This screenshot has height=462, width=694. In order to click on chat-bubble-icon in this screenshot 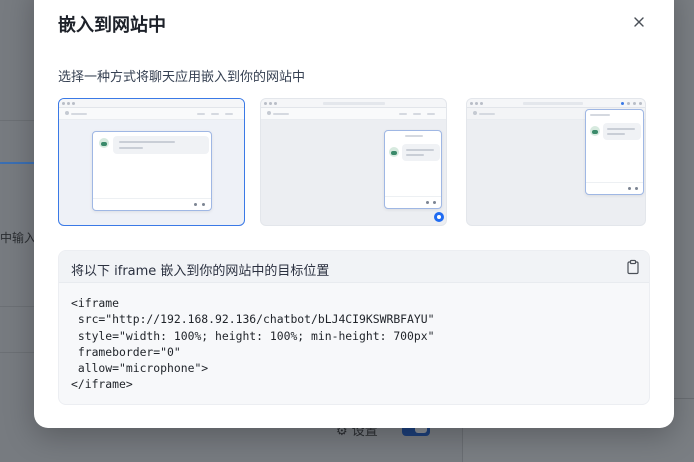, I will do `click(439, 217)`.